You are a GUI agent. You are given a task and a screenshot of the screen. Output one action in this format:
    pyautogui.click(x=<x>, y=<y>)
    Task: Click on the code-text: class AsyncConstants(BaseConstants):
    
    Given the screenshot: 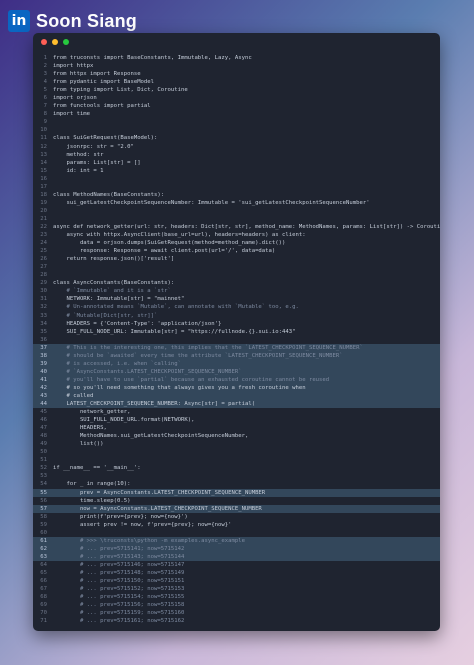 What is the action you would take?
    pyautogui.click(x=114, y=283)
    